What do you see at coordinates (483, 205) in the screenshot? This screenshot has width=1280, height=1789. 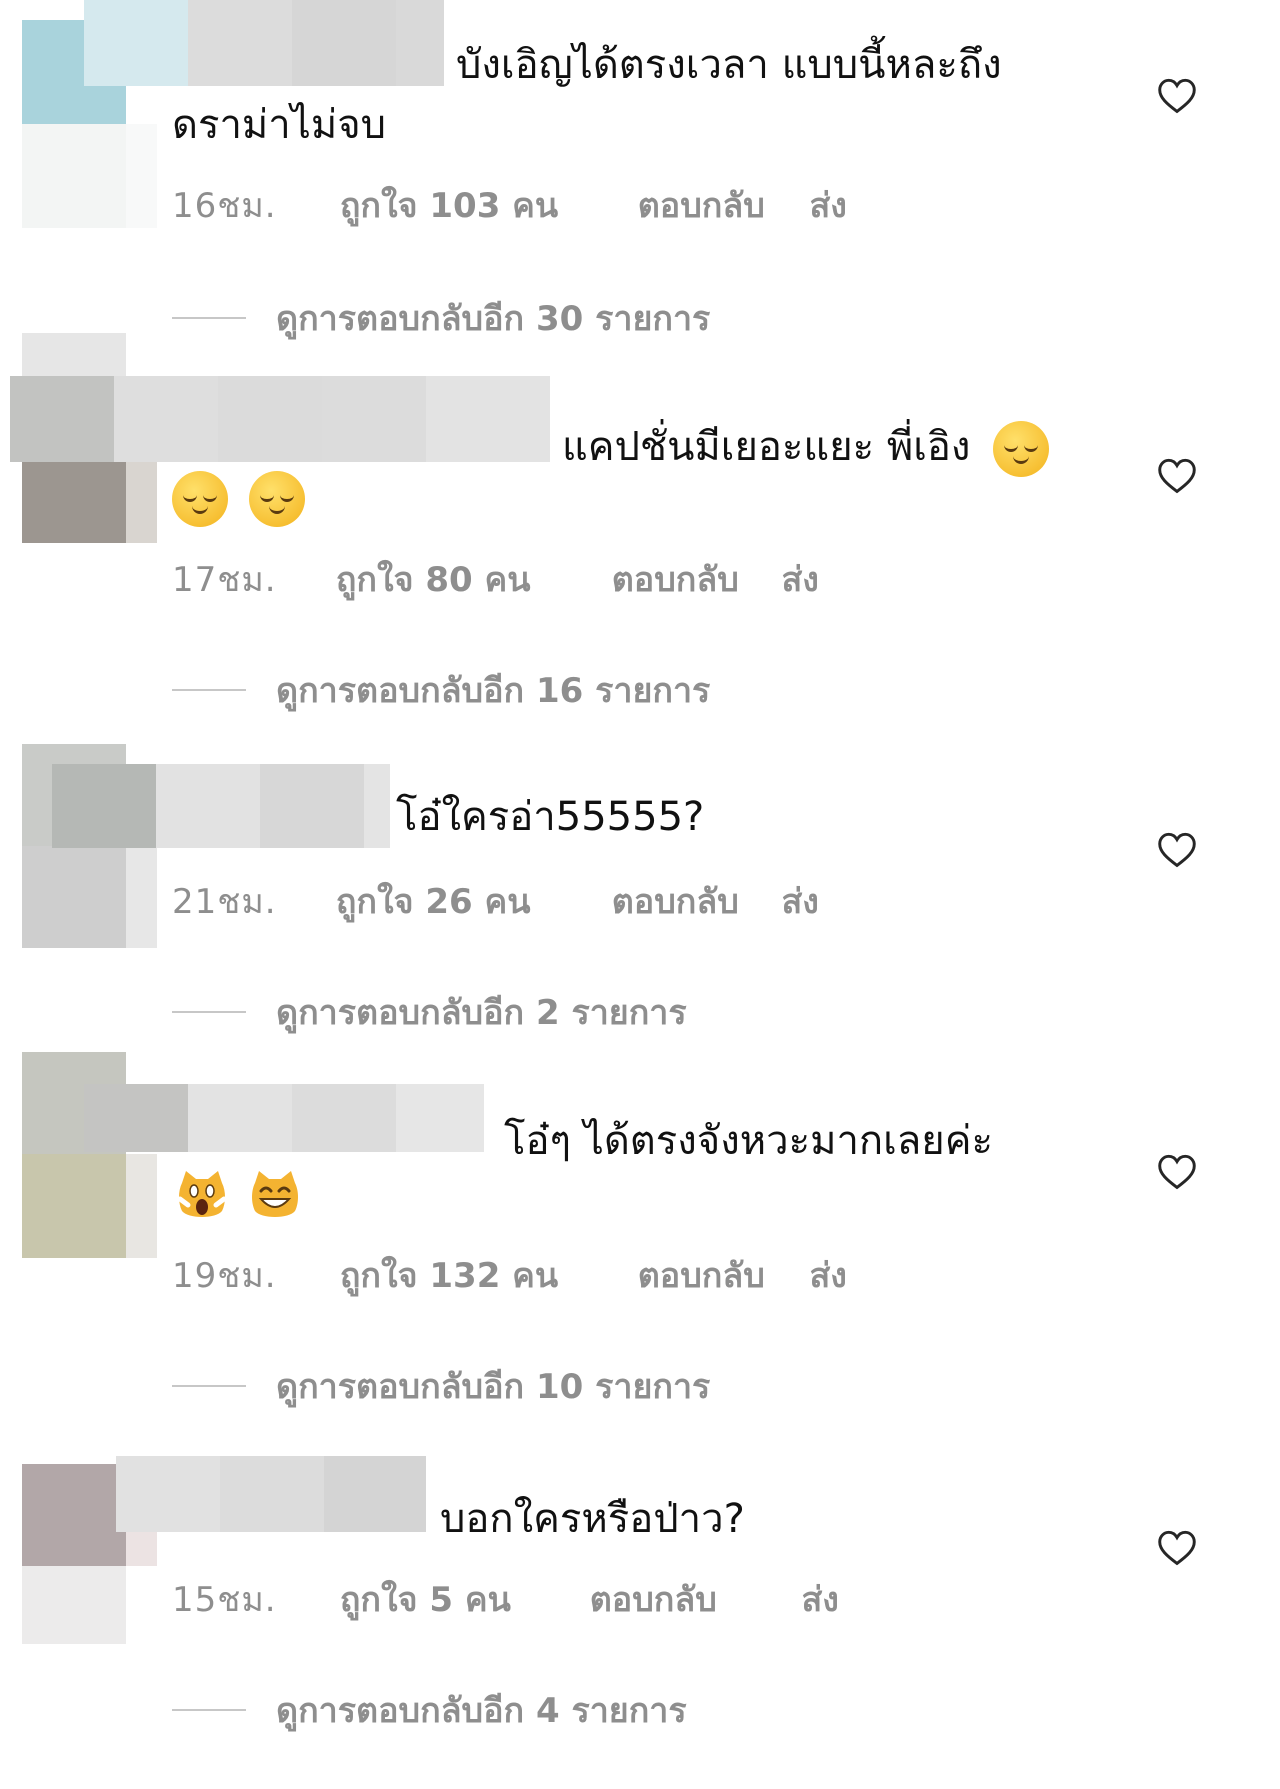 I see `like-count: ถูกใจ 103 คน` at bounding box center [483, 205].